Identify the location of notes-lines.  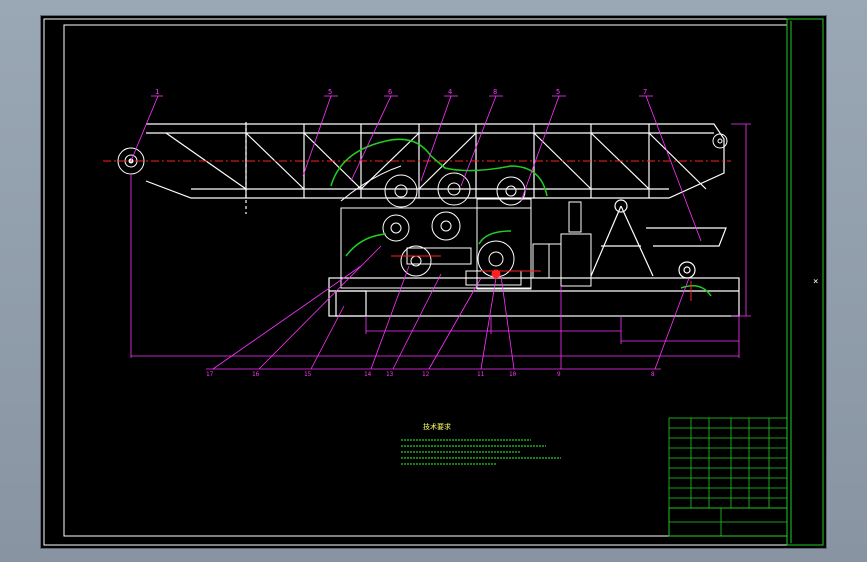
(481, 452).